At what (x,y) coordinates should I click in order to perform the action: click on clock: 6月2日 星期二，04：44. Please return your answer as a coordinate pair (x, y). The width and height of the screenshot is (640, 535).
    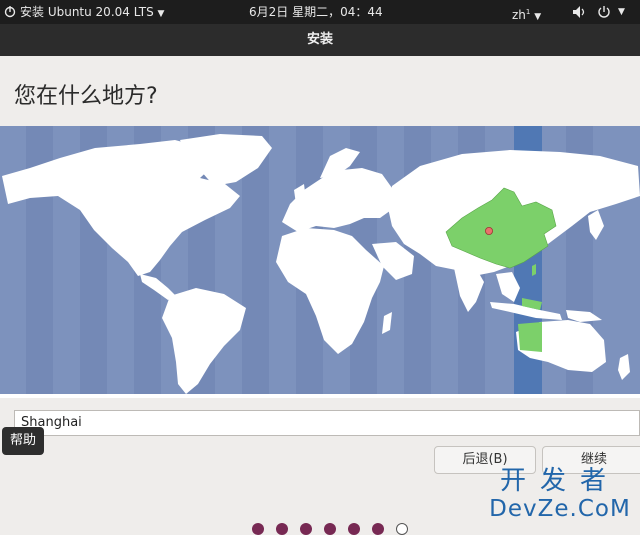
    Looking at the image, I should click on (316, 12).